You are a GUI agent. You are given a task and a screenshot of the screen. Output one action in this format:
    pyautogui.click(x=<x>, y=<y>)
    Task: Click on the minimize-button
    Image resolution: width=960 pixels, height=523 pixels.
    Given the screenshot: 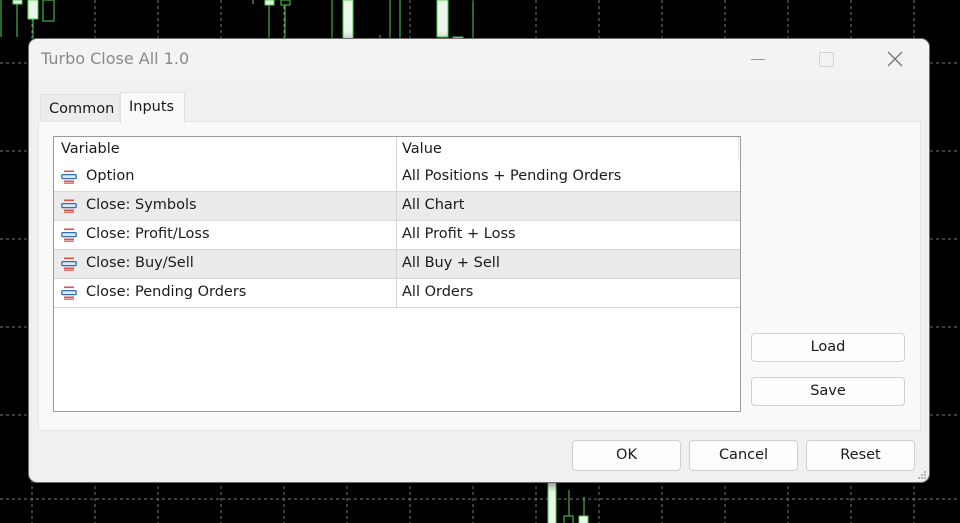 What is the action you would take?
    pyautogui.click(x=758, y=59)
    